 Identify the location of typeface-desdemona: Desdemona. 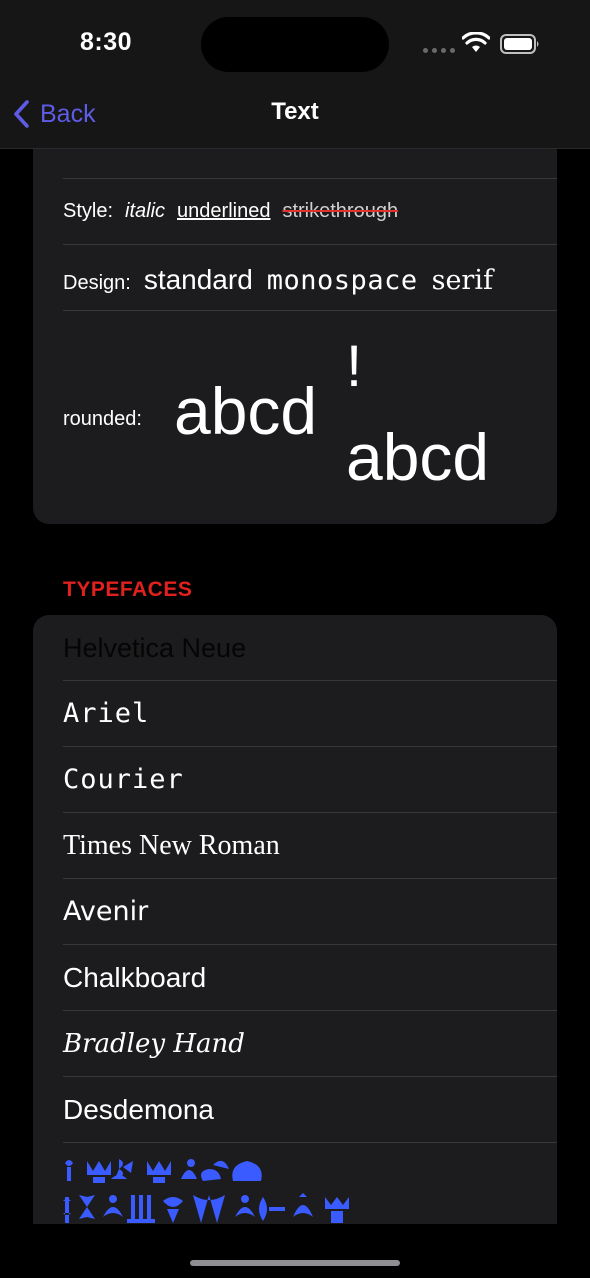
(138, 1109).